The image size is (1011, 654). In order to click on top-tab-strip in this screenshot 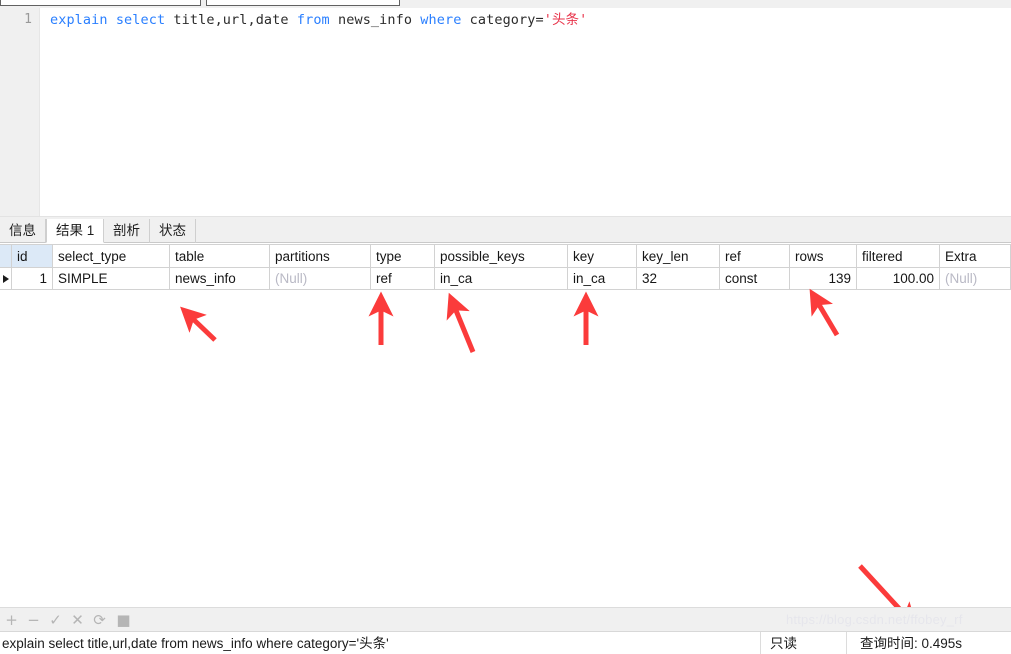, I will do `click(505, 4)`.